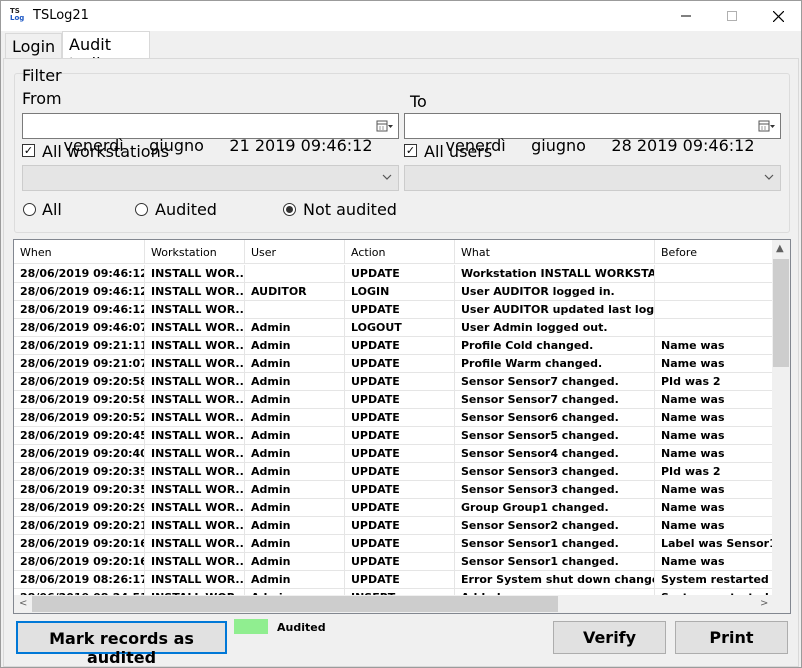  Describe the element at coordinates (289, 209) in the screenshot. I see `radio-not-audited` at that location.